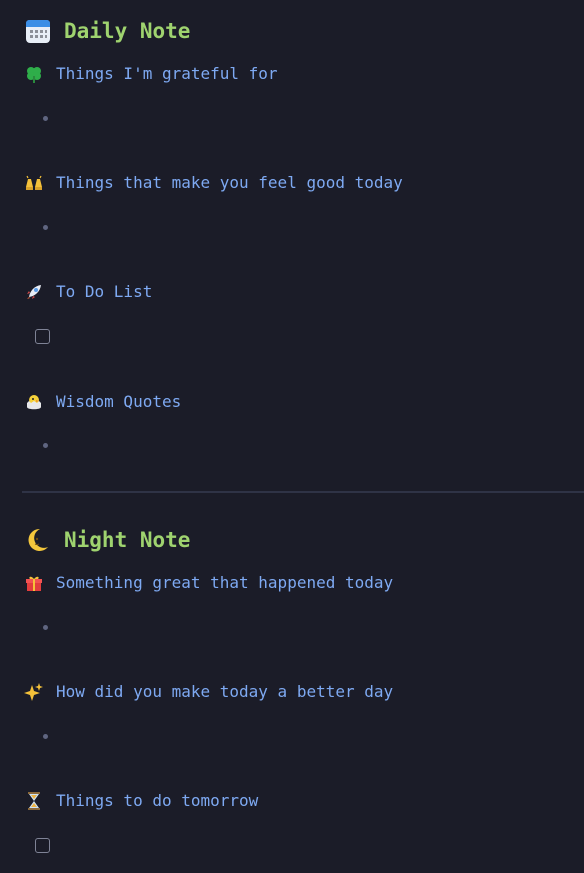 This screenshot has width=584, height=873. Describe the element at coordinates (119, 401) in the screenshot. I see `section-label: Wisdom Quotes` at that location.